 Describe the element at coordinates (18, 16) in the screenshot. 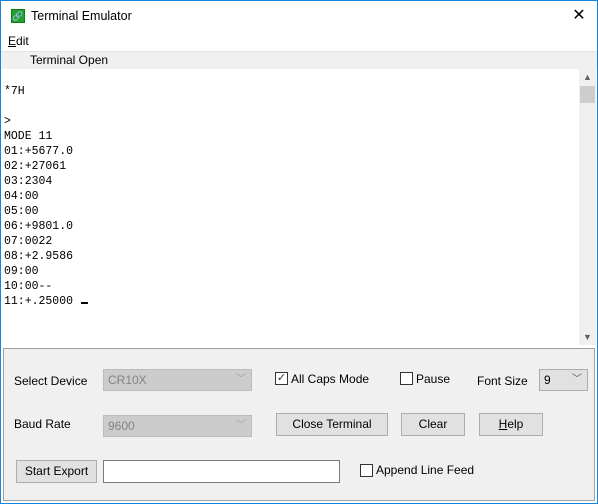

I see `link-icon: 🔗` at that location.